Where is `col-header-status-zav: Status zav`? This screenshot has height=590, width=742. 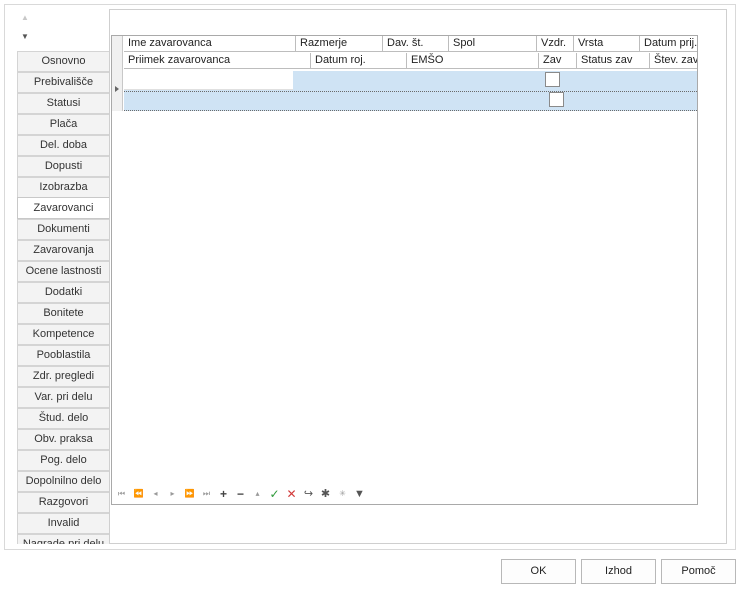 col-header-status-zav: Status zav is located at coordinates (613, 61).